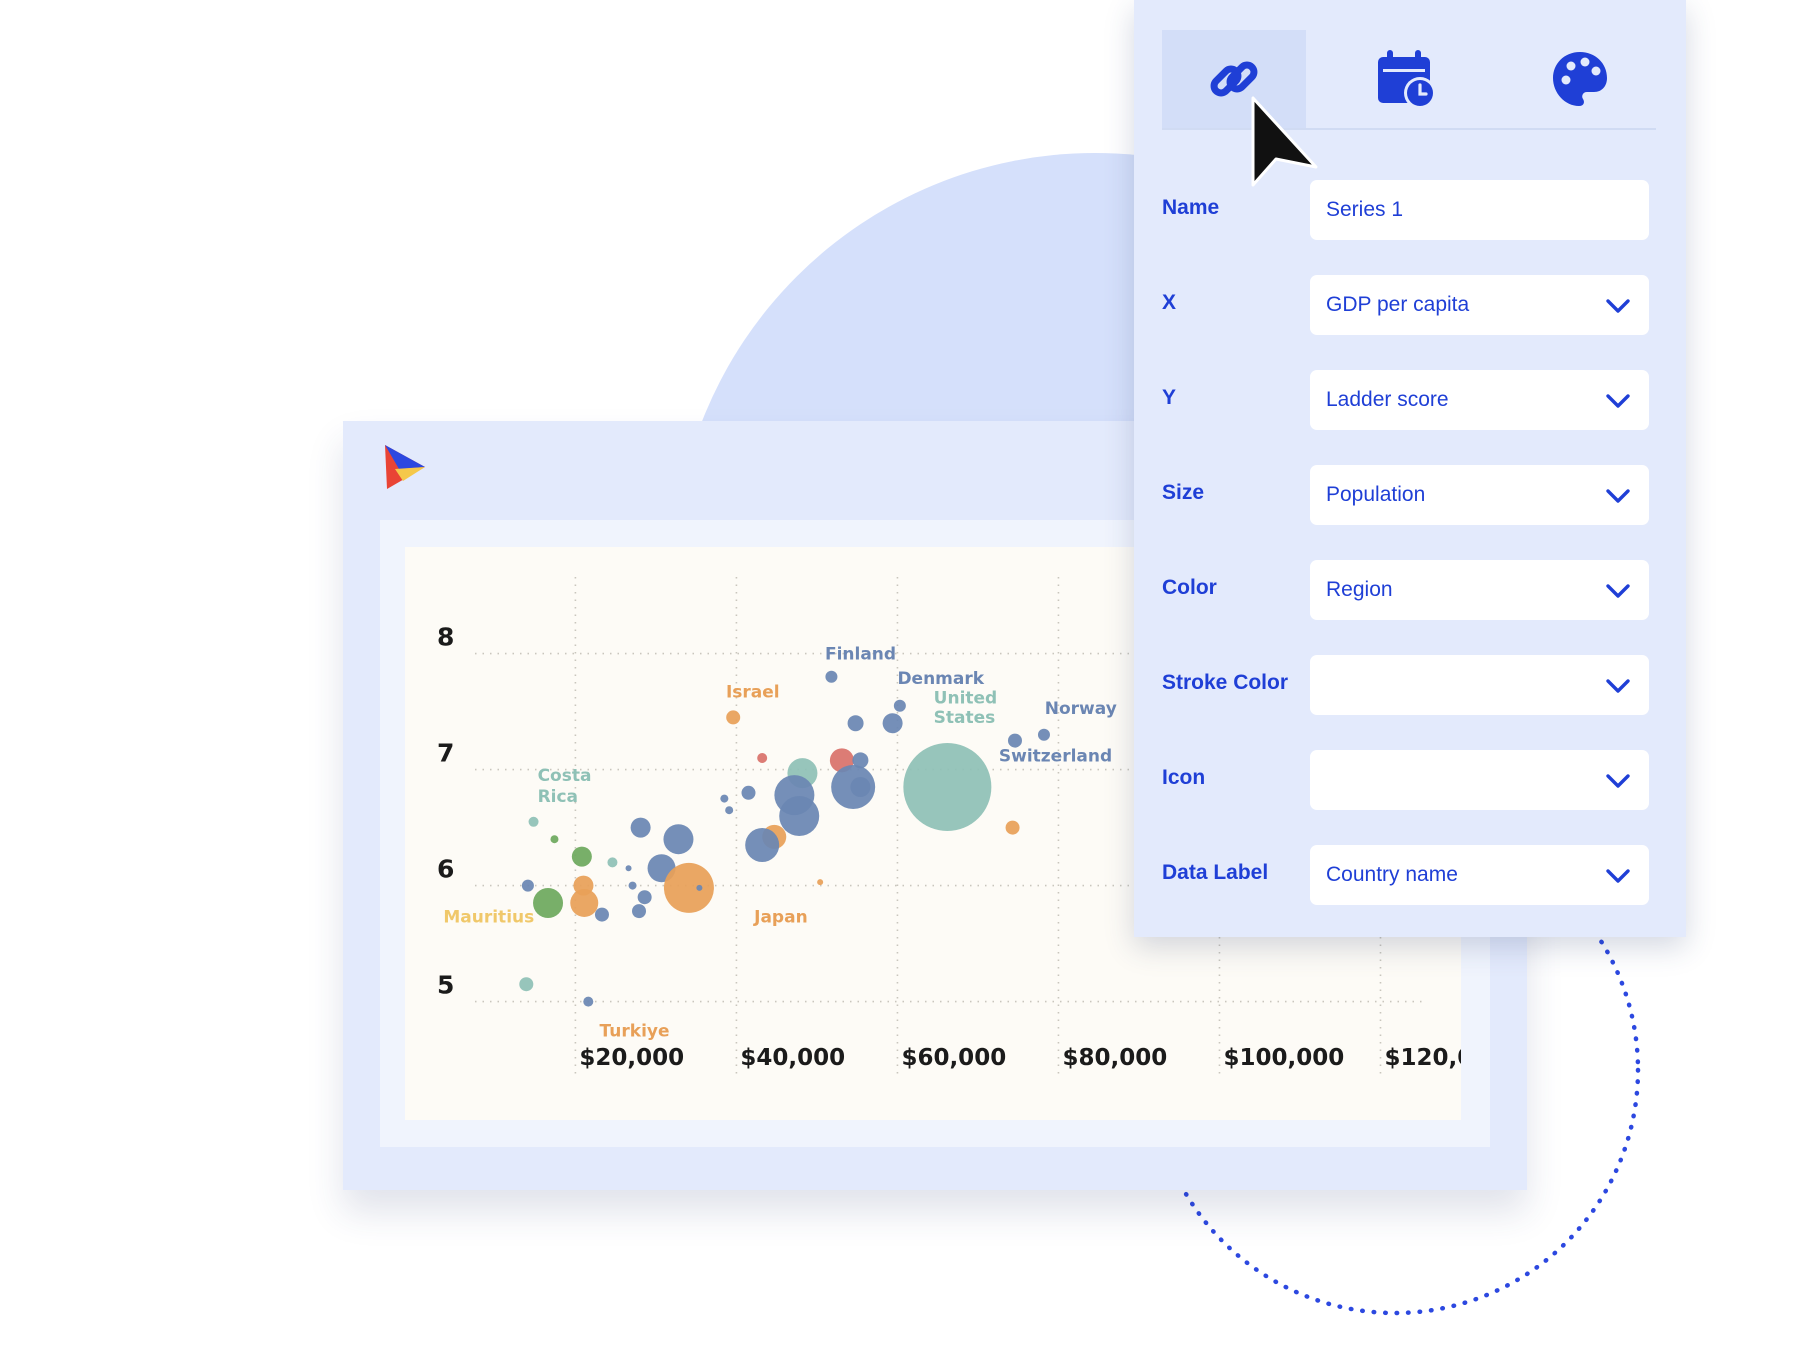 The width and height of the screenshot is (1800, 1370). I want to click on y-tick-label: 6, so click(445, 869).